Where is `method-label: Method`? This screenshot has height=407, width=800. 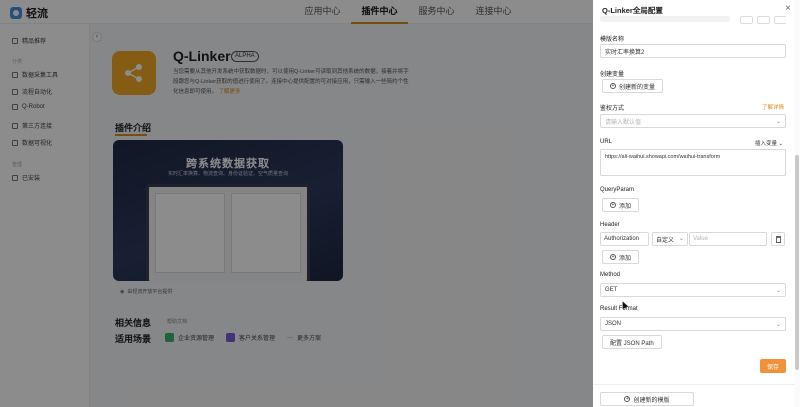
method-label: Method is located at coordinates (610, 275).